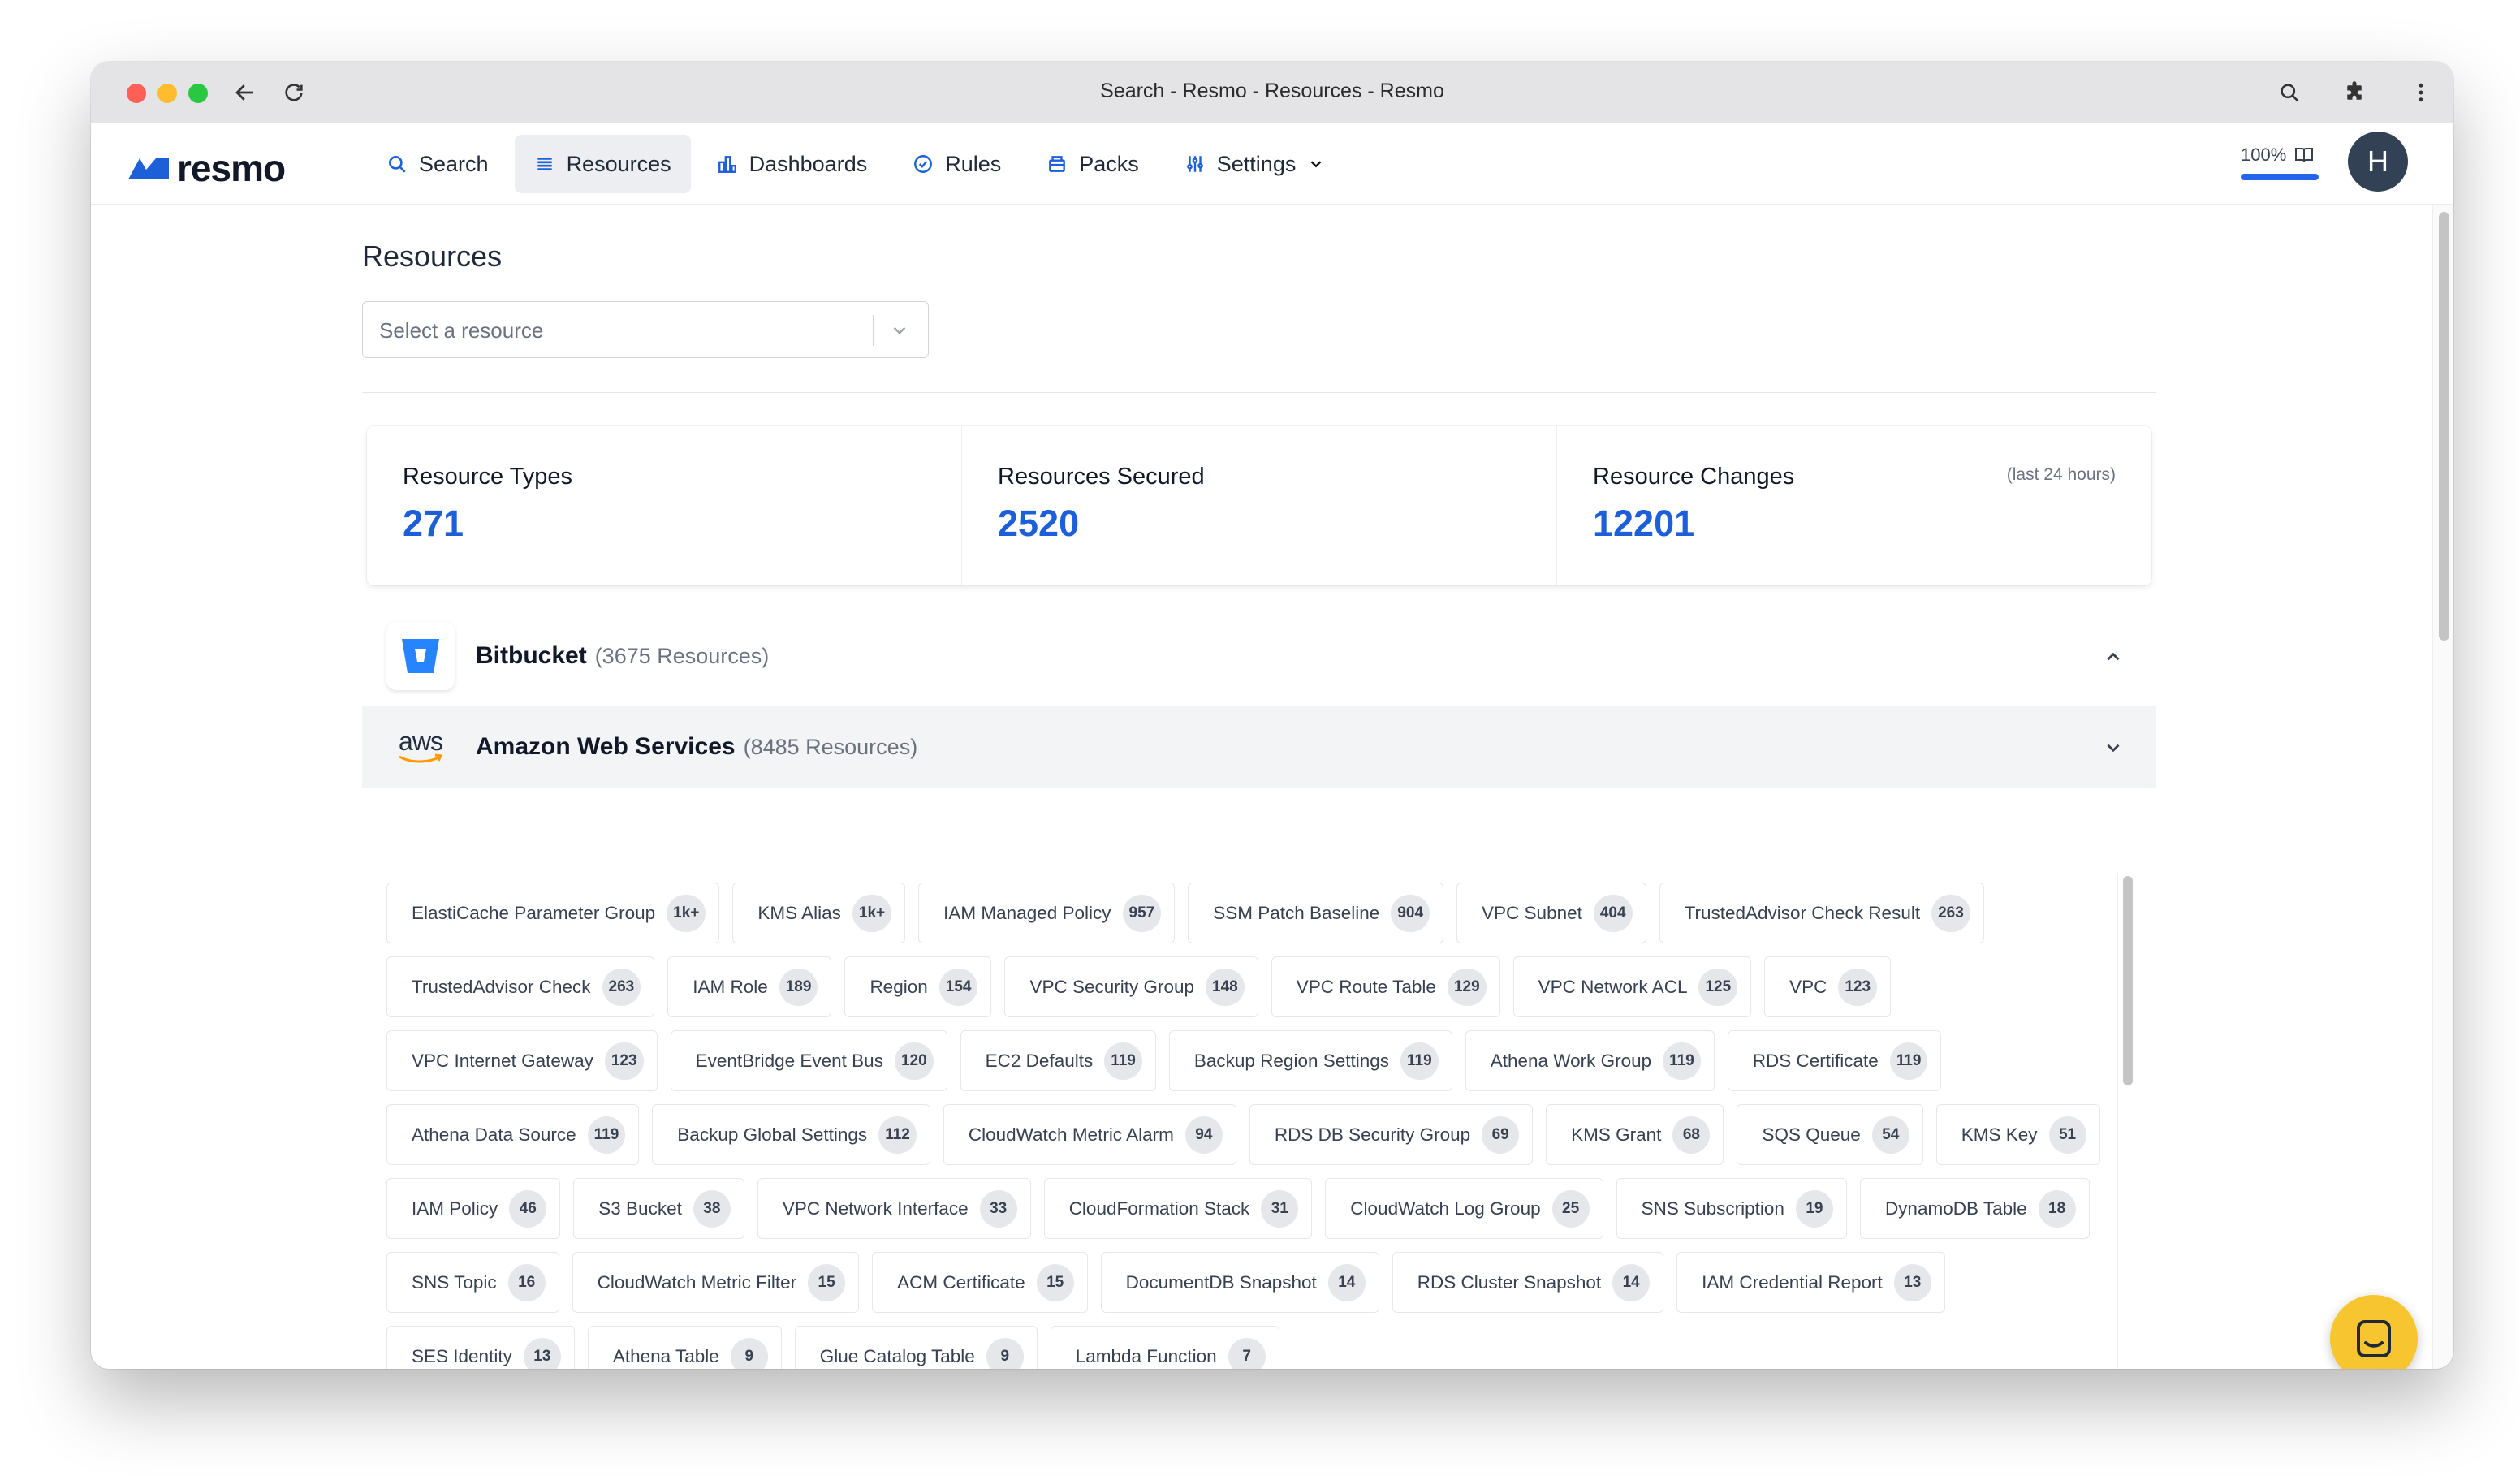 The image size is (2520, 1476). What do you see at coordinates (2304, 155) in the screenshot?
I see `book-icon` at bounding box center [2304, 155].